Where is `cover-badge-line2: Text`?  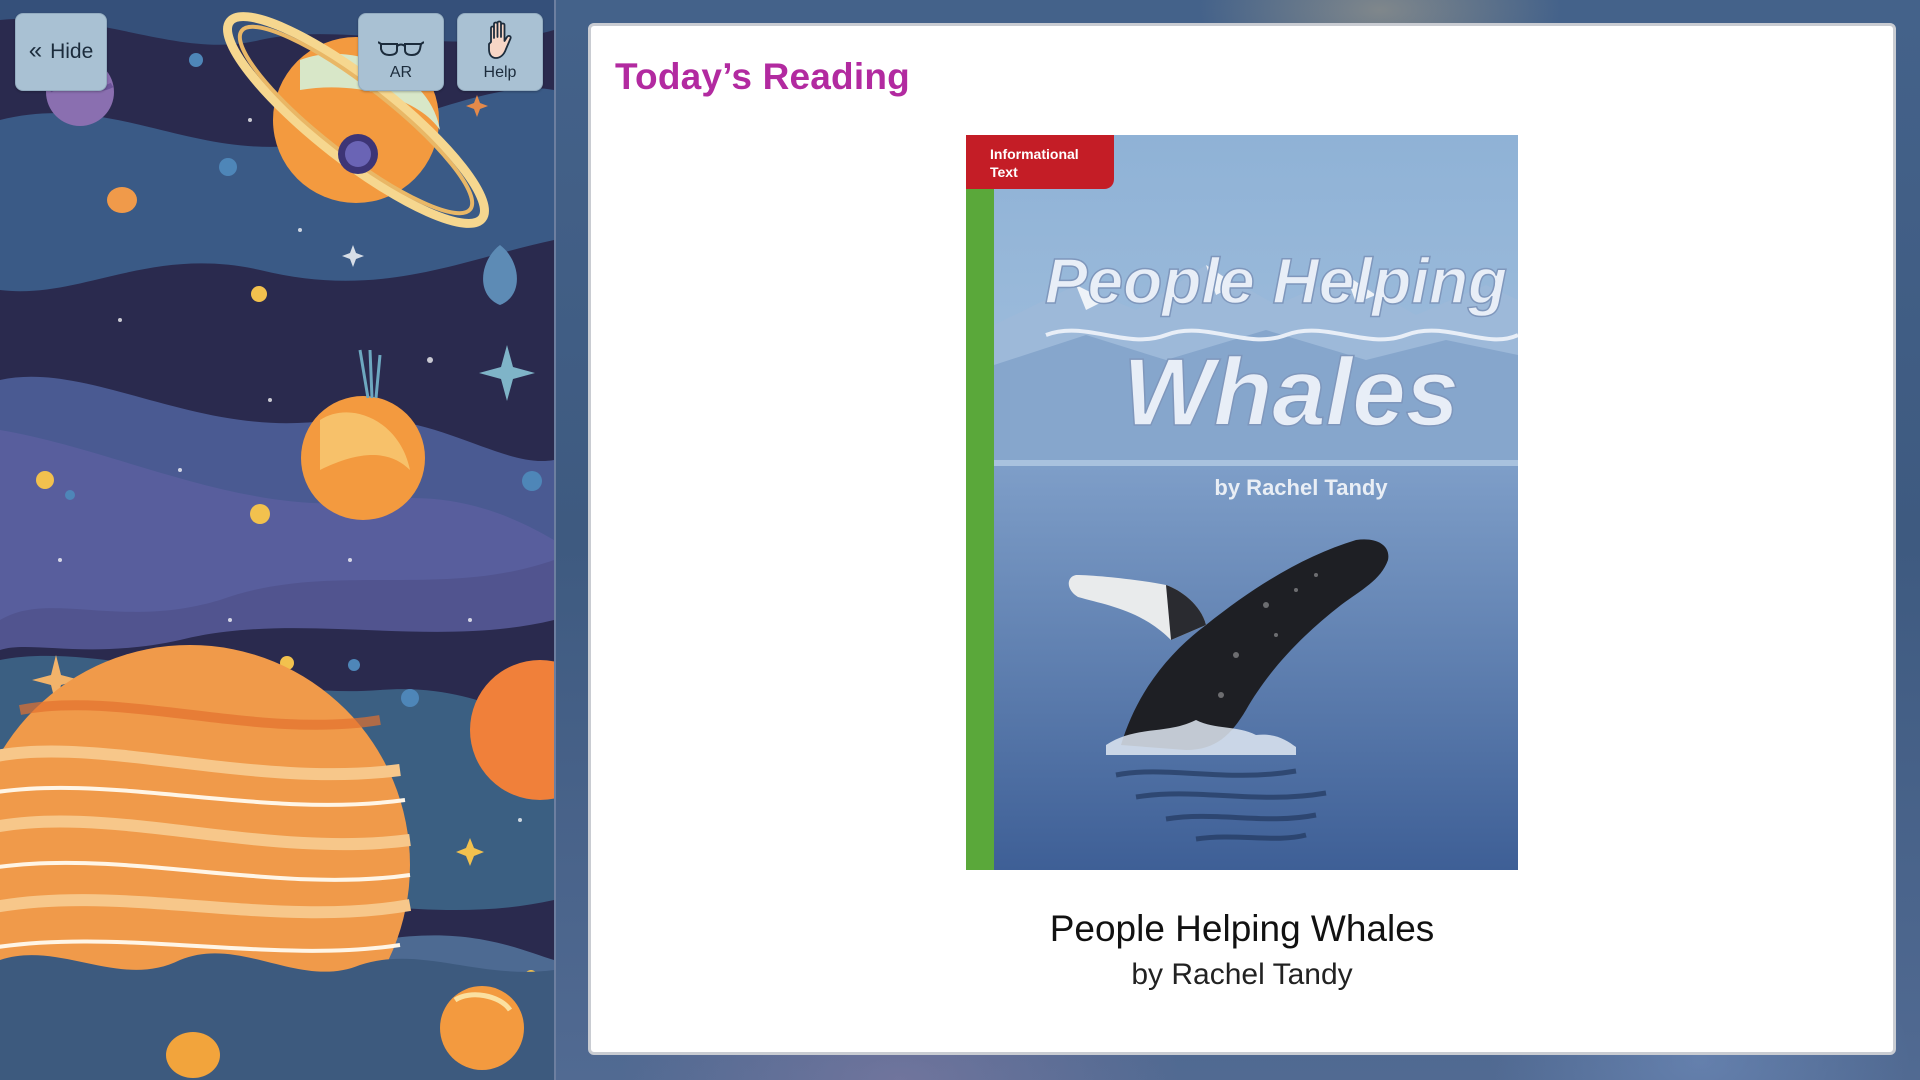
cover-badge-line2: Text is located at coordinates (1004, 172).